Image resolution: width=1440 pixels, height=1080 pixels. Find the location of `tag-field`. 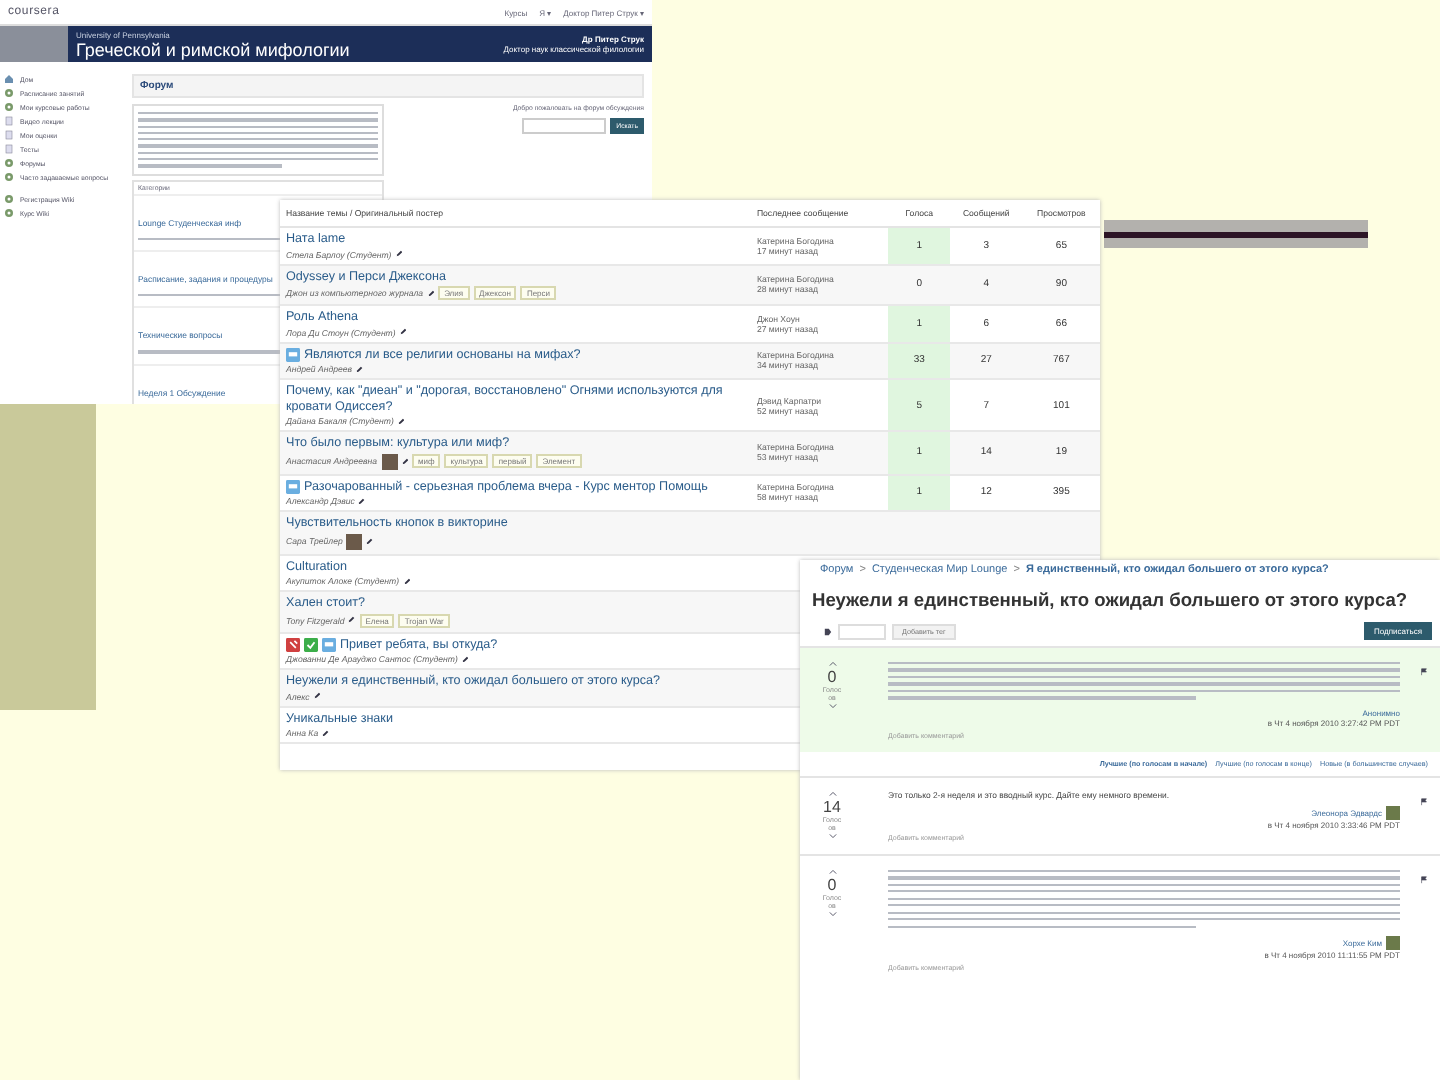

tag-field is located at coordinates (862, 631).